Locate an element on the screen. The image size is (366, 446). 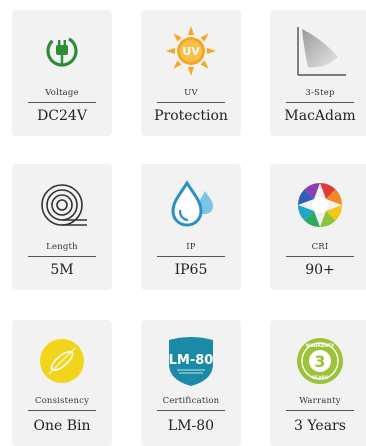
feature-label: Warranty is located at coordinates (320, 401).